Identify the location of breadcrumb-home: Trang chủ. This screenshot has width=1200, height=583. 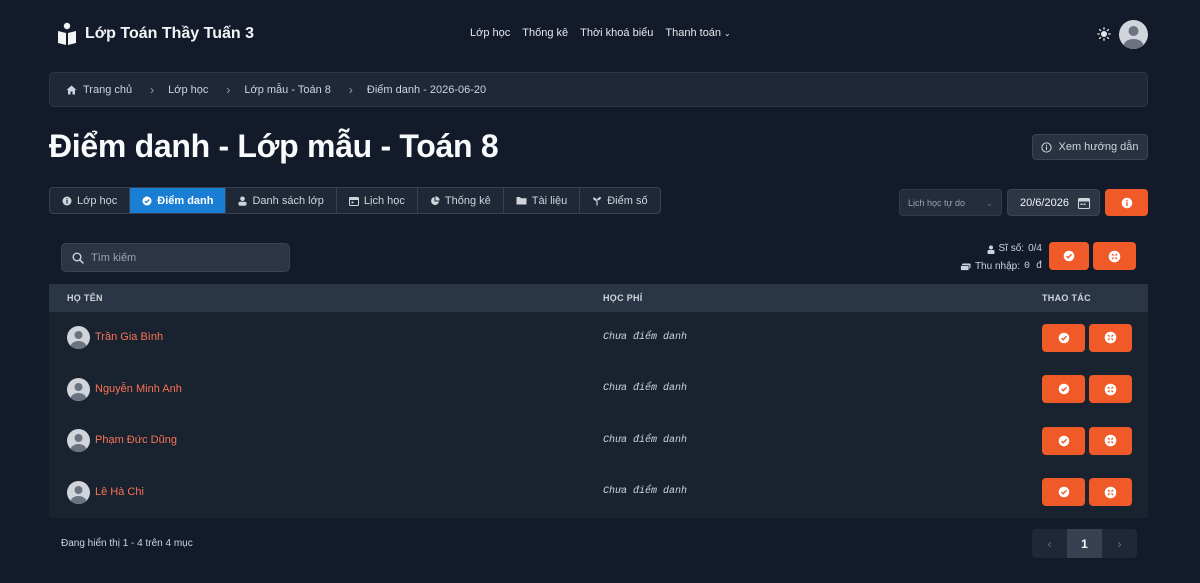
(99, 90).